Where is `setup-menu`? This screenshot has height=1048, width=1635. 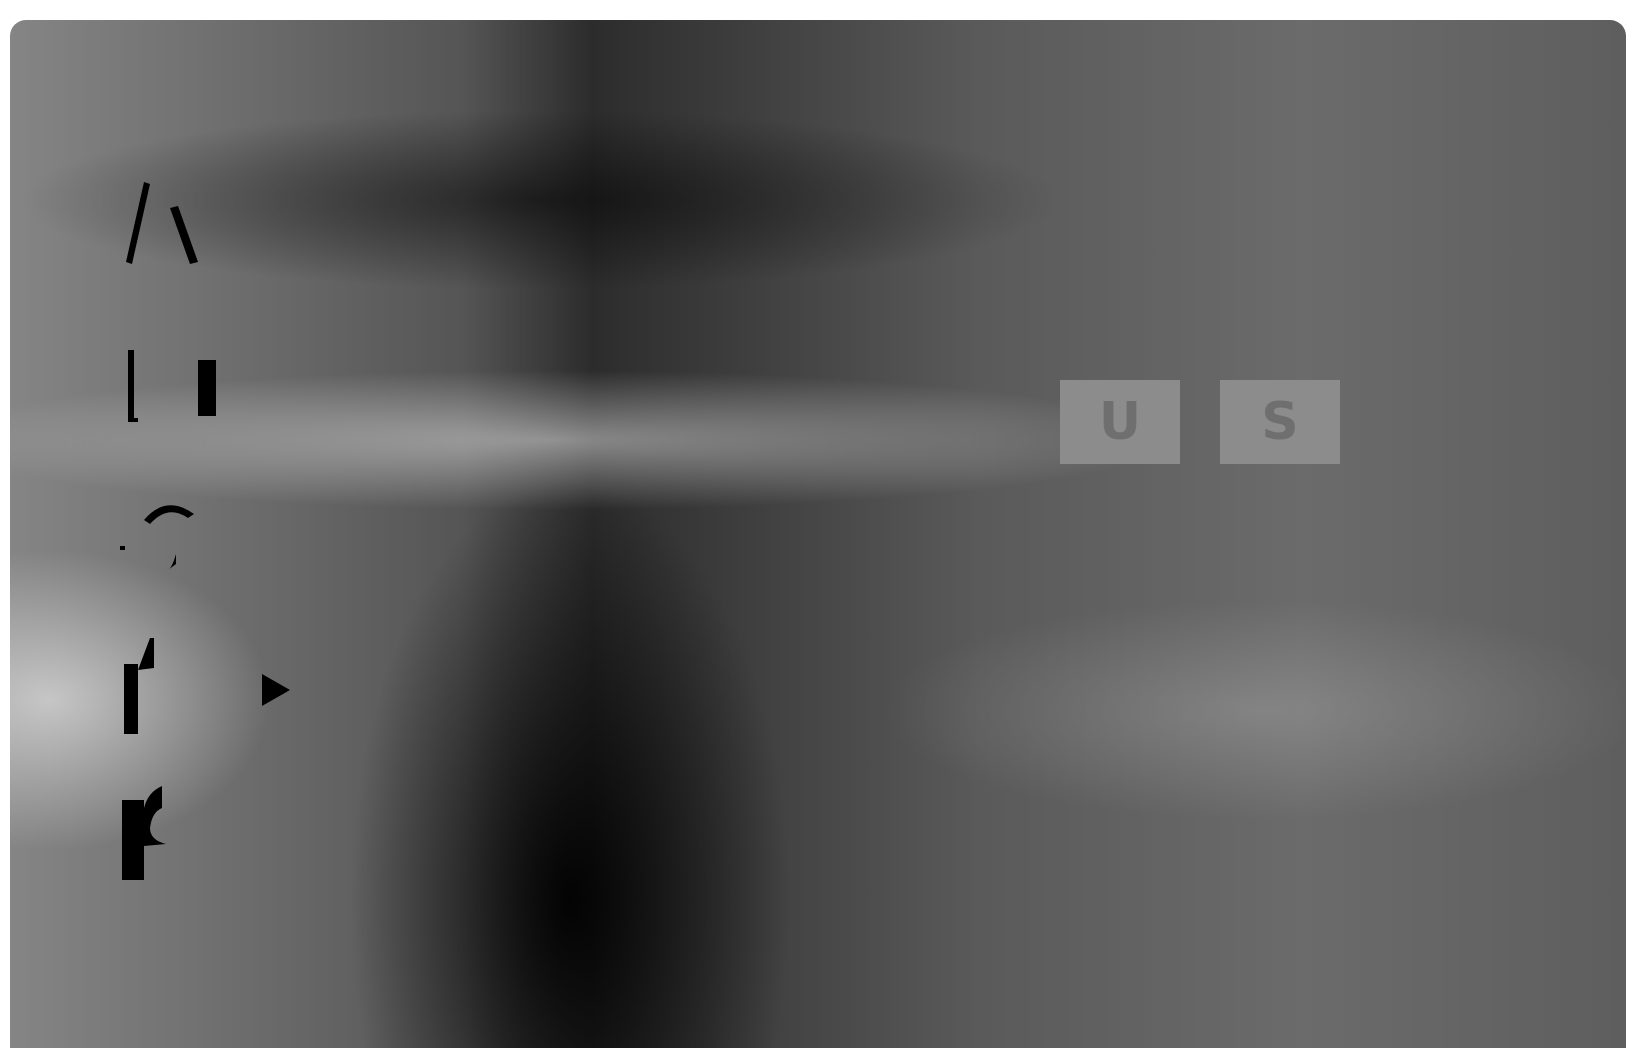 setup-menu is located at coordinates (220, 540).